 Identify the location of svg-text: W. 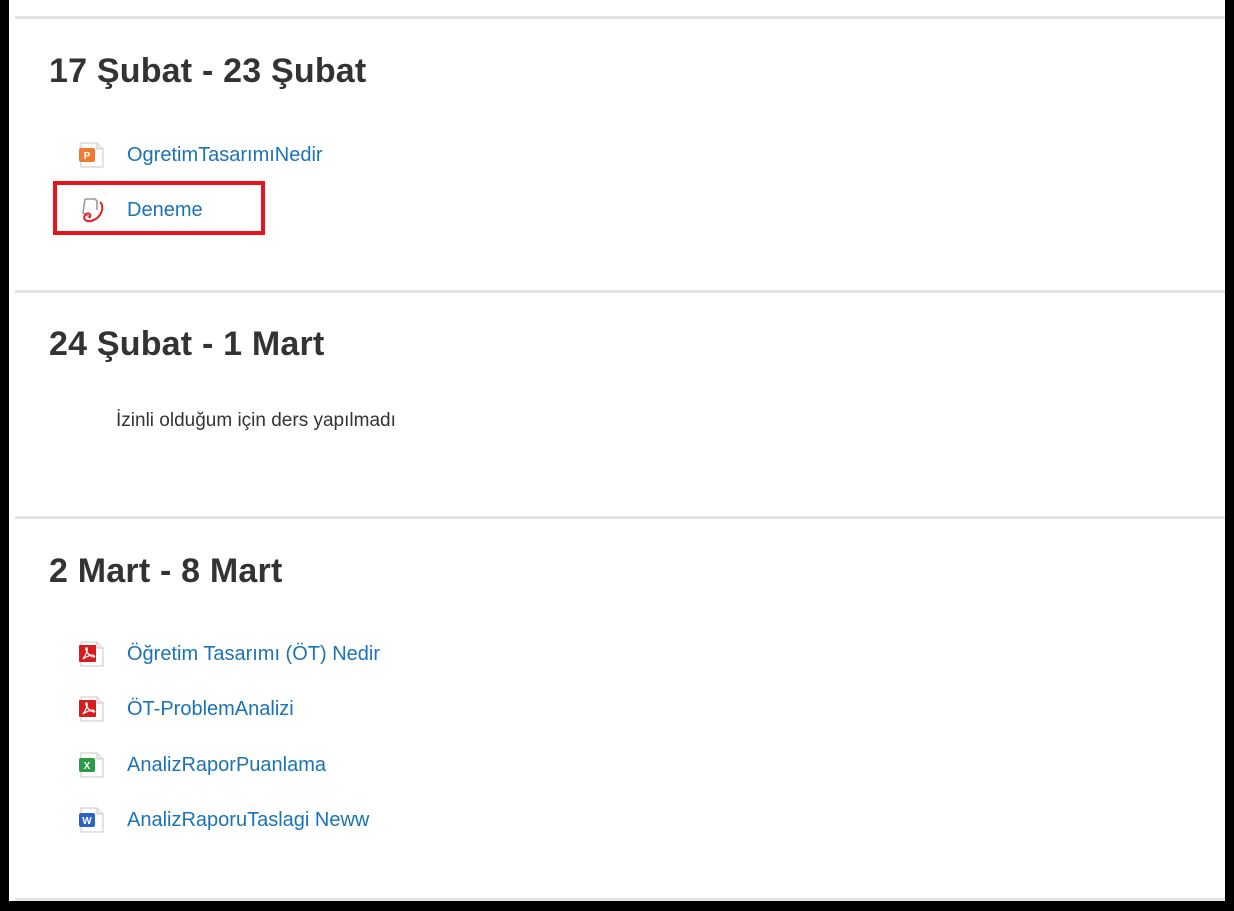
(87, 821).